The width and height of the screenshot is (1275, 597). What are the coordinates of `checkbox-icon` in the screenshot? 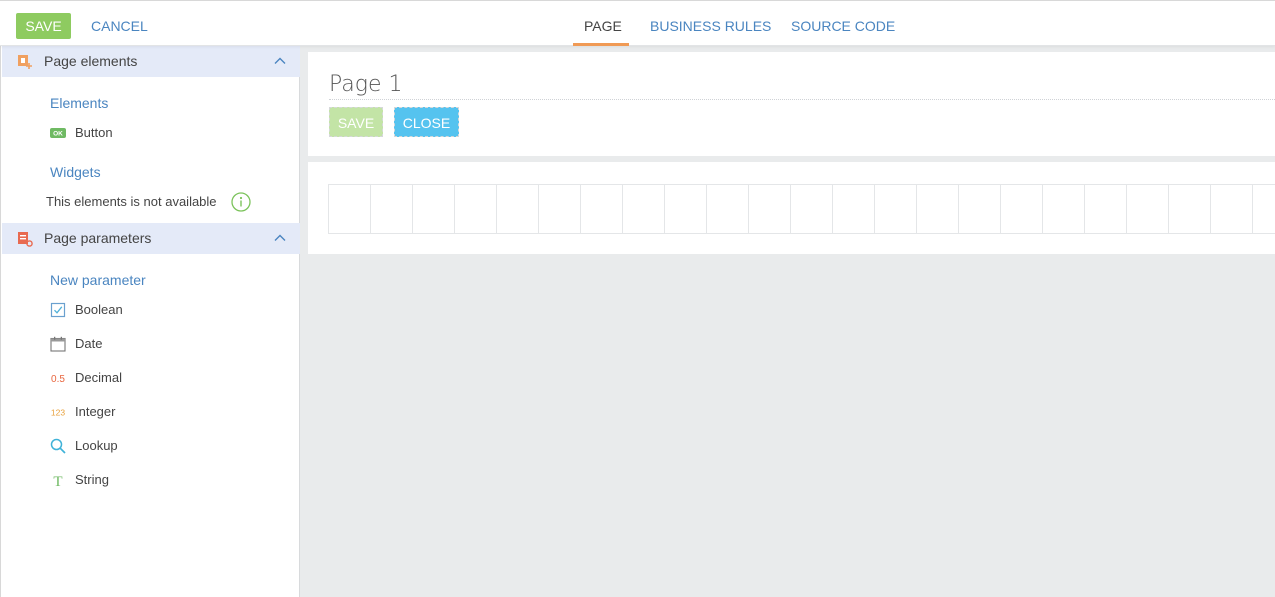 It's located at (58, 310).